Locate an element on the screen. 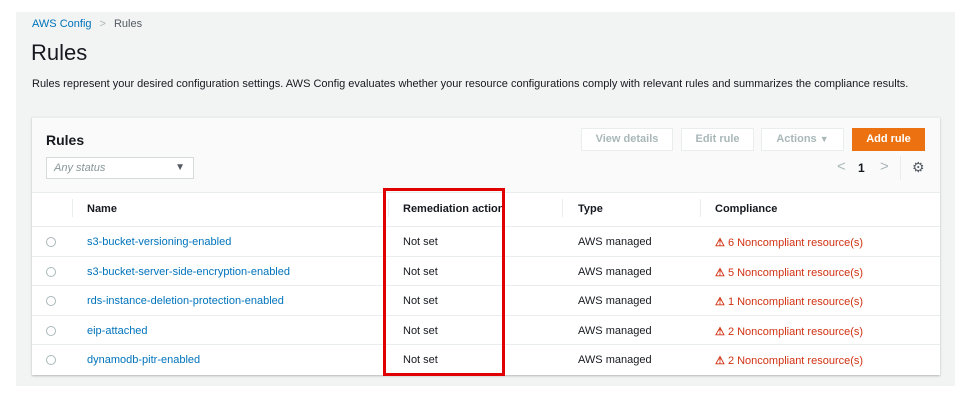 The height and width of the screenshot is (400, 977). page-title: Rules is located at coordinates (59, 52).